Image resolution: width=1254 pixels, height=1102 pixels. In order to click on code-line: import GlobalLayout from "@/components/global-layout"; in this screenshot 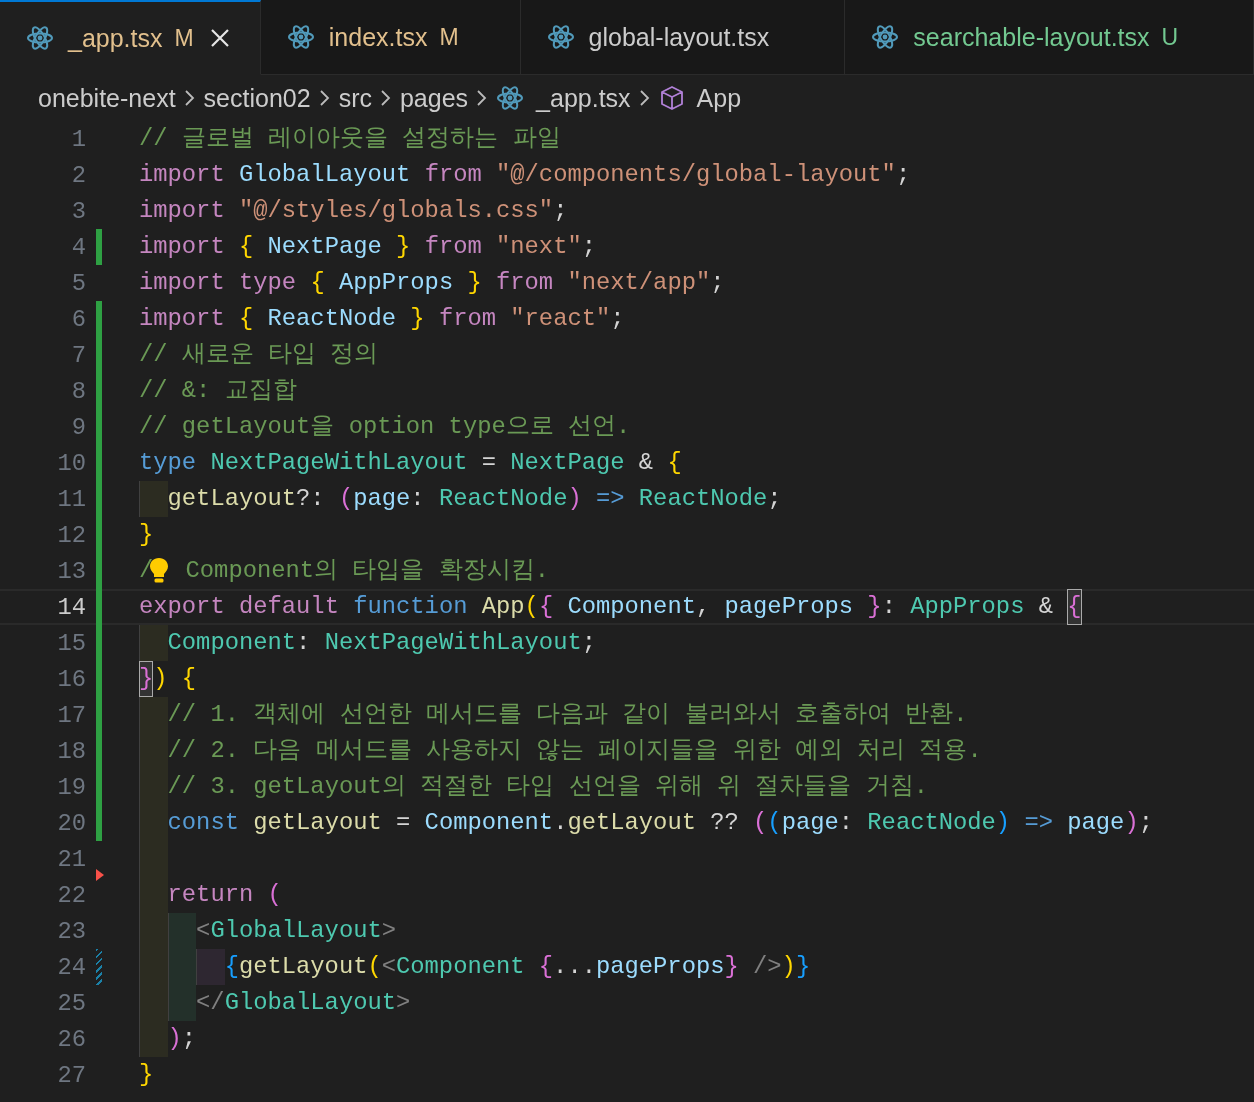, I will do `click(525, 175)`.